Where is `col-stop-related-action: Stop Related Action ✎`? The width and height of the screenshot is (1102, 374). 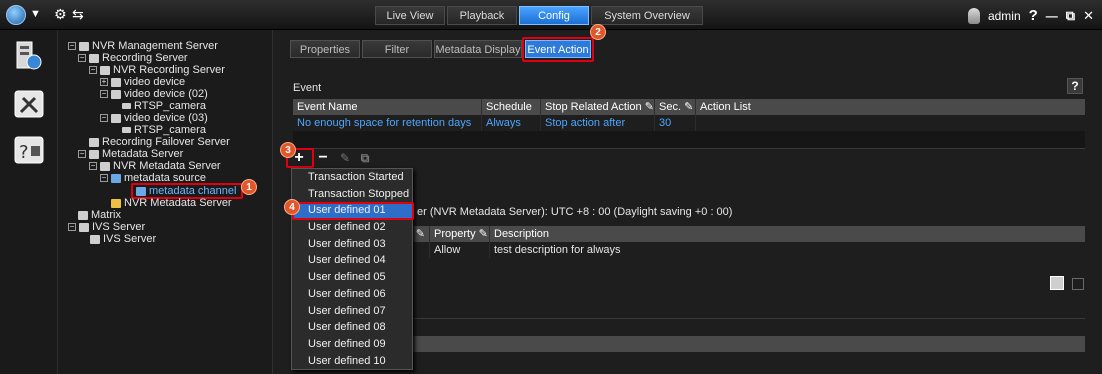 col-stop-related-action: Stop Related Action ✎ is located at coordinates (598, 107).